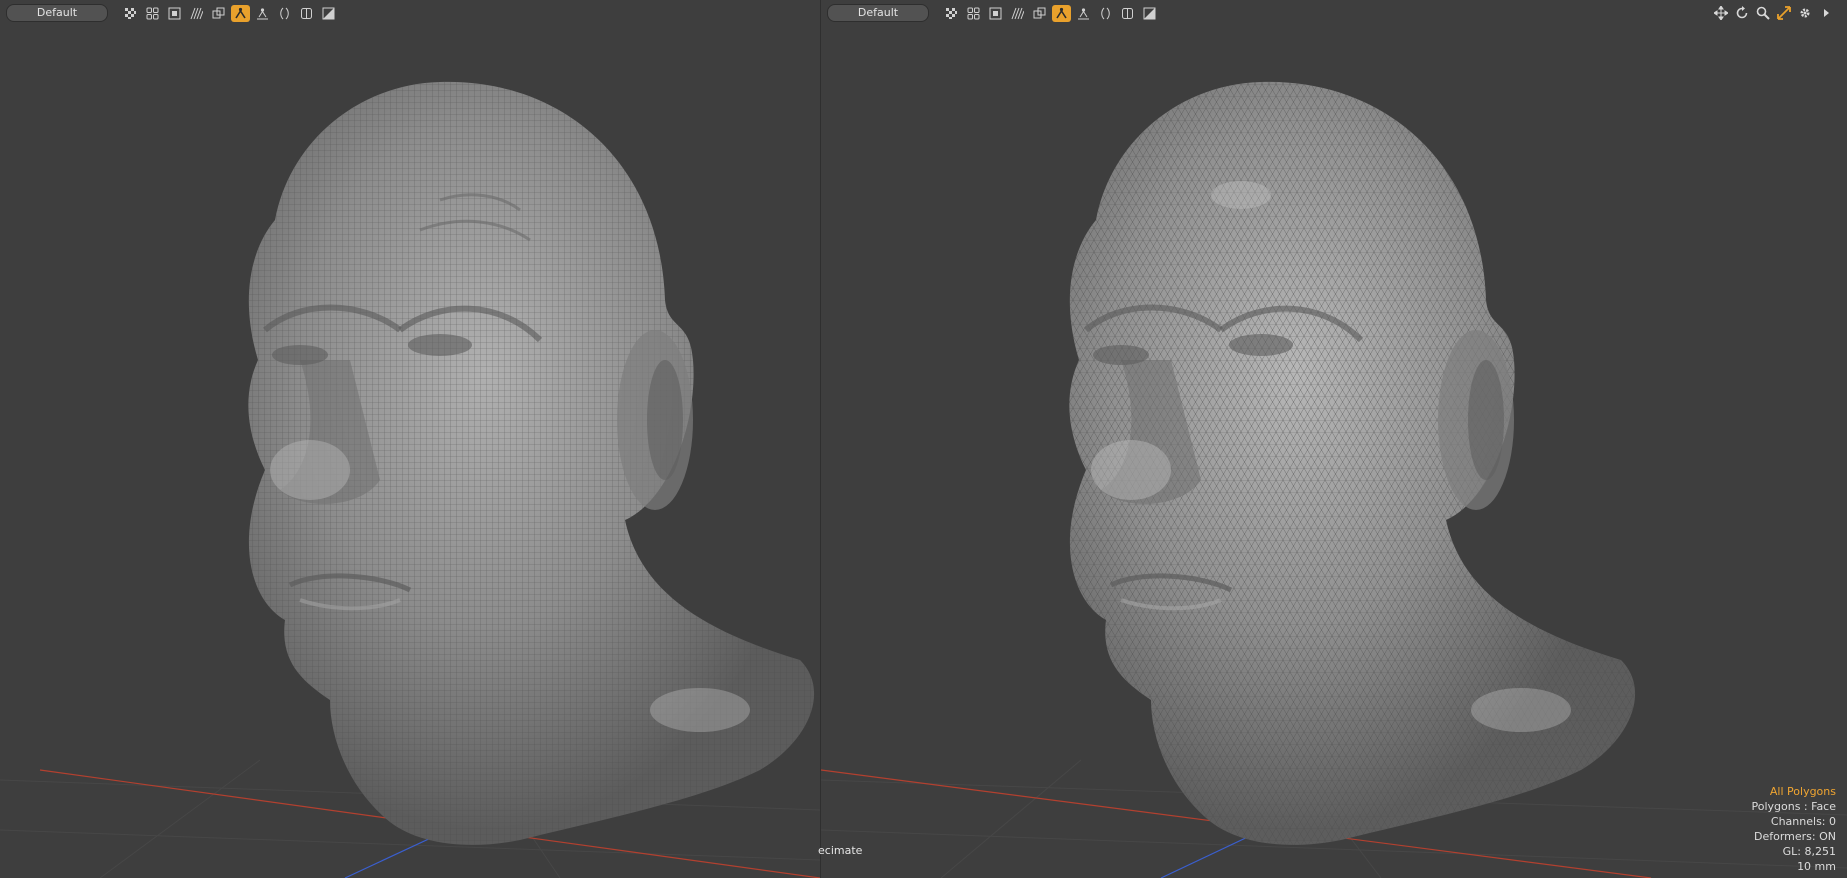 The height and width of the screenshot is (878, 1847). What do you see at coordinates (1741, 12) in the screenshot?
I see `rotate-view-icon` at bounding box center [1741, 12].